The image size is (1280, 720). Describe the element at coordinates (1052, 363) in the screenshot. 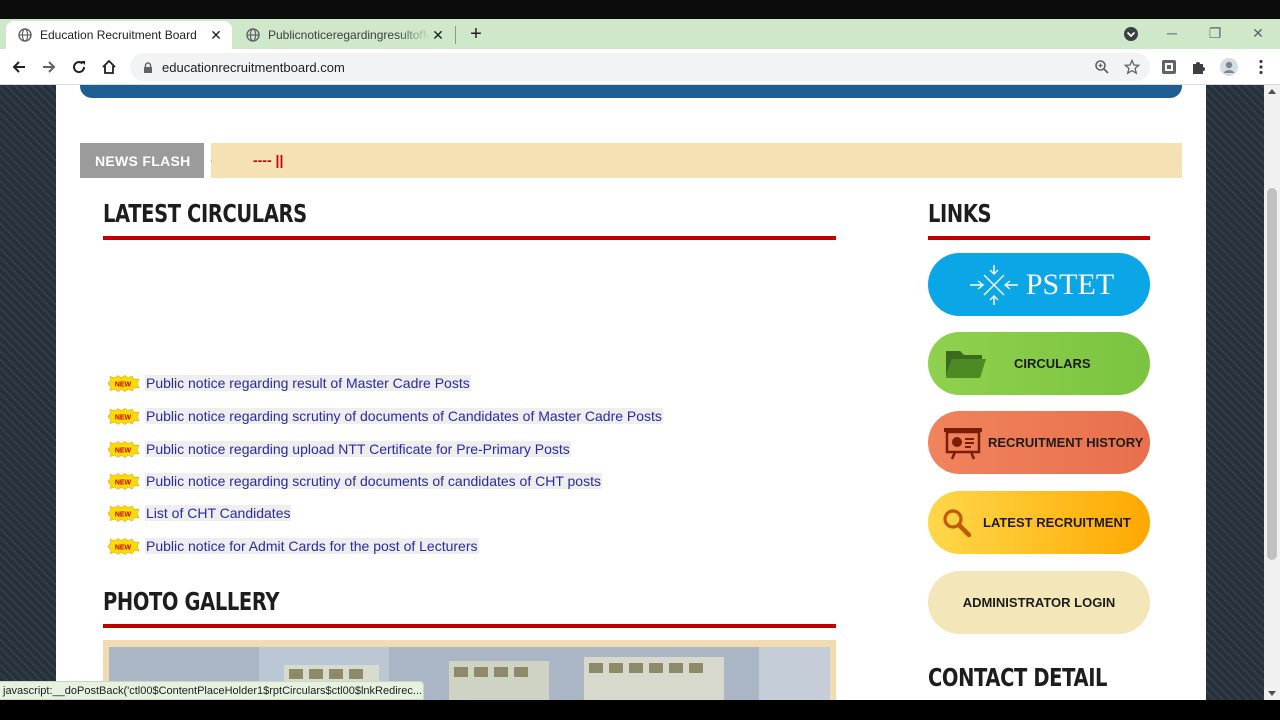

I see `circulars-label: CIRCULARS` at that location.